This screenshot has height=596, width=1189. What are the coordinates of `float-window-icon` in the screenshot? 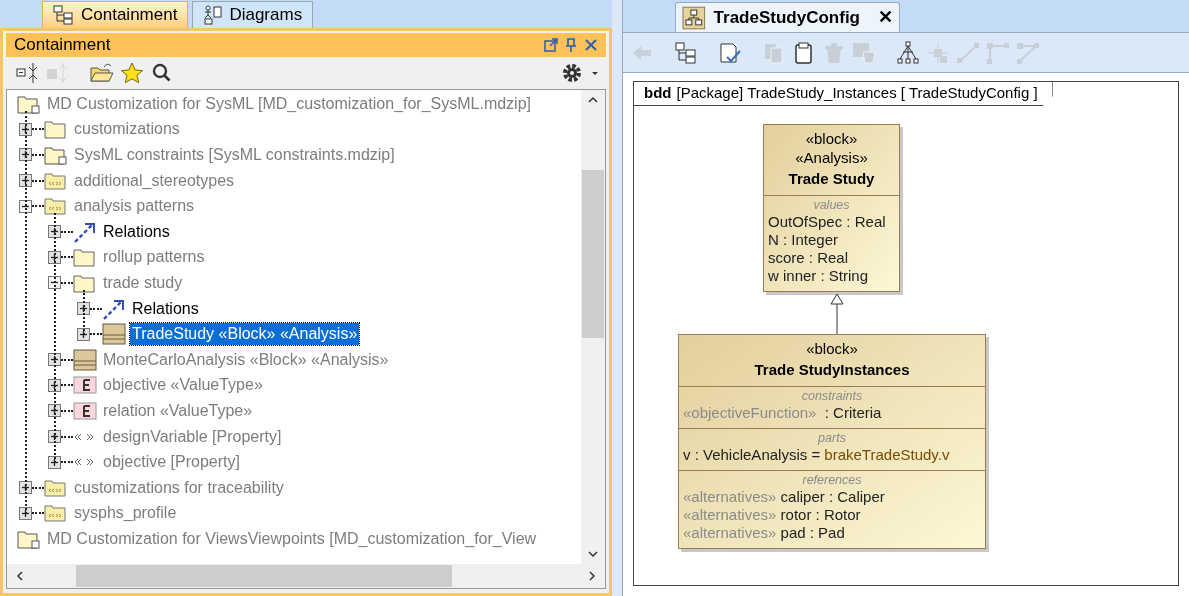 It's located at (551, 45).